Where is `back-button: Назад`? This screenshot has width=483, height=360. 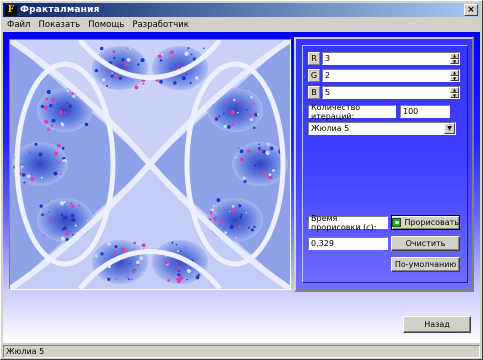
back-button: Назад is located at coordinates (437, 324).